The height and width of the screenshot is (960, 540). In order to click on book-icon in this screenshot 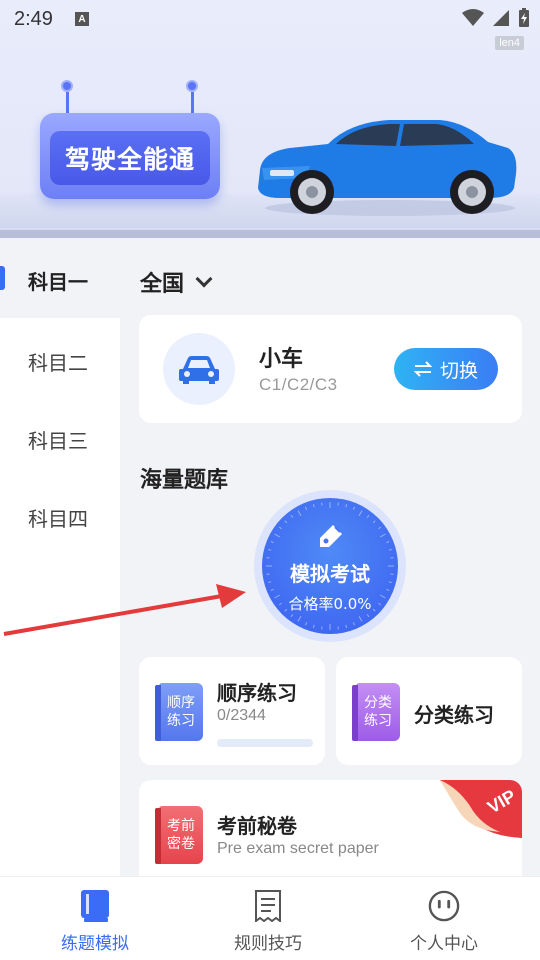, I will do `click(95, 906)`.